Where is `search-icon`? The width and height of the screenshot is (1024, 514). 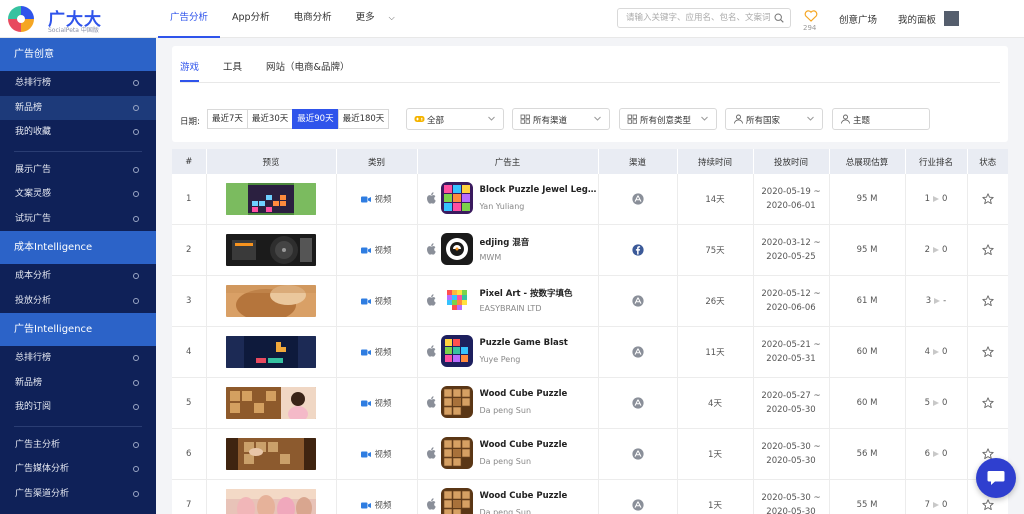 search-icon is located at coordinates (779, 18).